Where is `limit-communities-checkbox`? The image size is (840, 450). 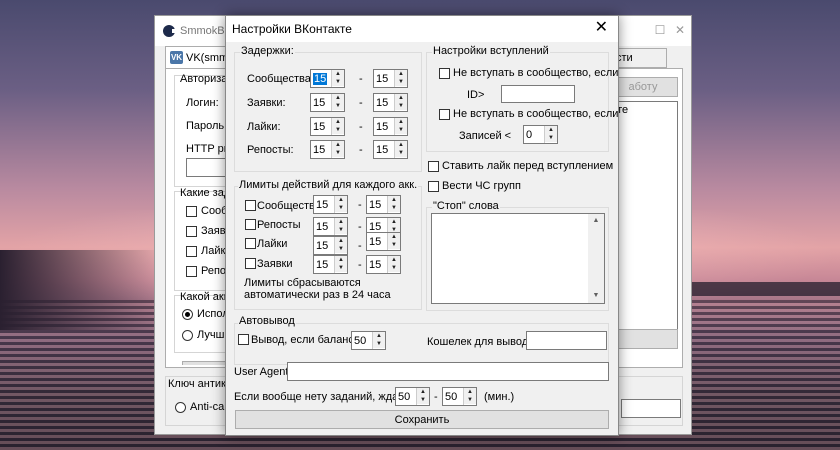
limit-communities-checkbox is located at coordinates (250, 205).